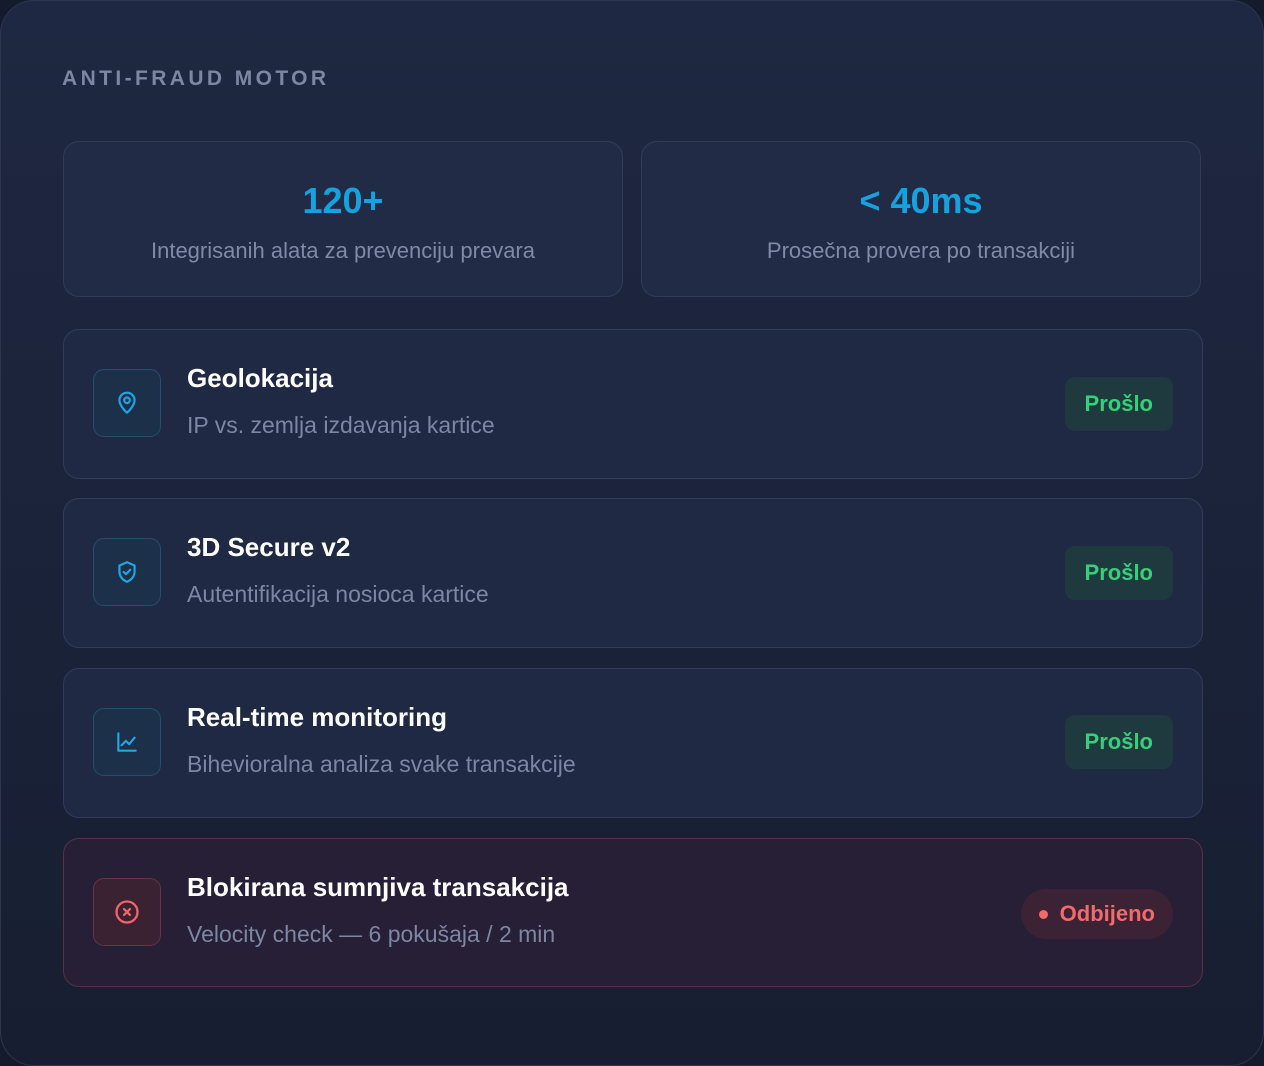  I want to click on check-title: Geolokacija, so click(260, 378).